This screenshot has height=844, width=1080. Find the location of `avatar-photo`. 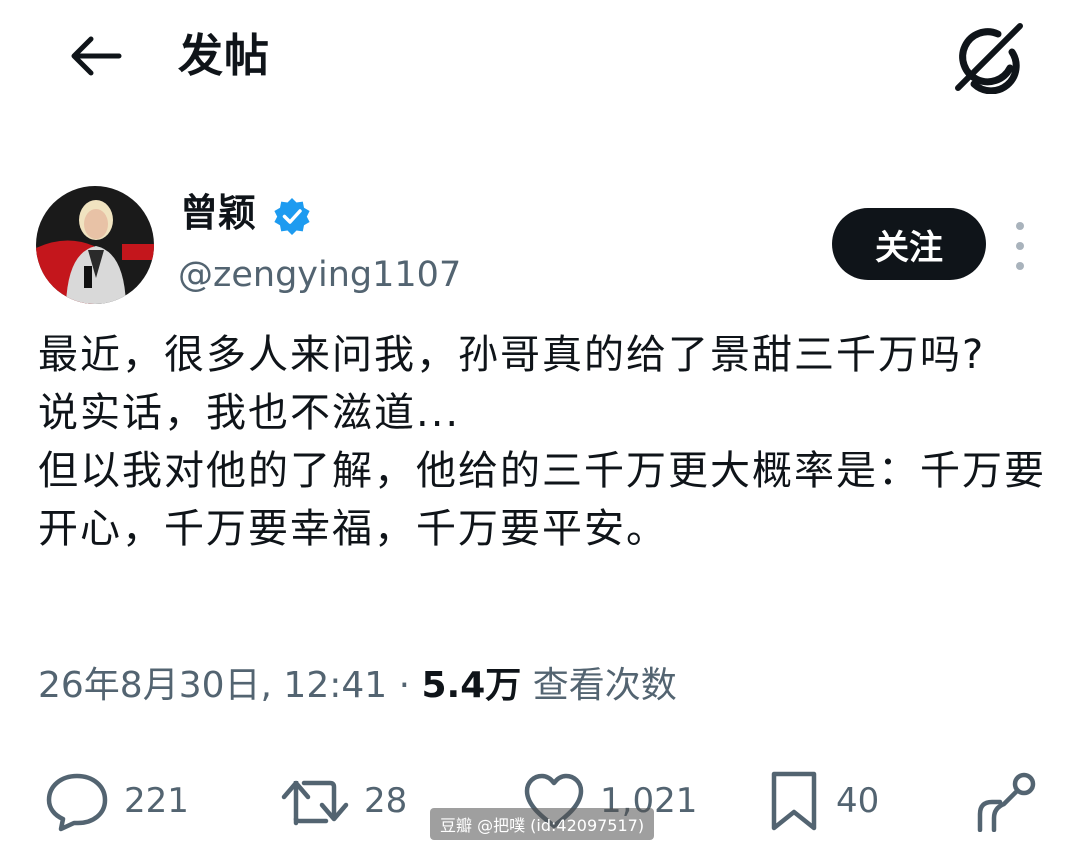

avatar-photo is located at coordinates (95, 245).